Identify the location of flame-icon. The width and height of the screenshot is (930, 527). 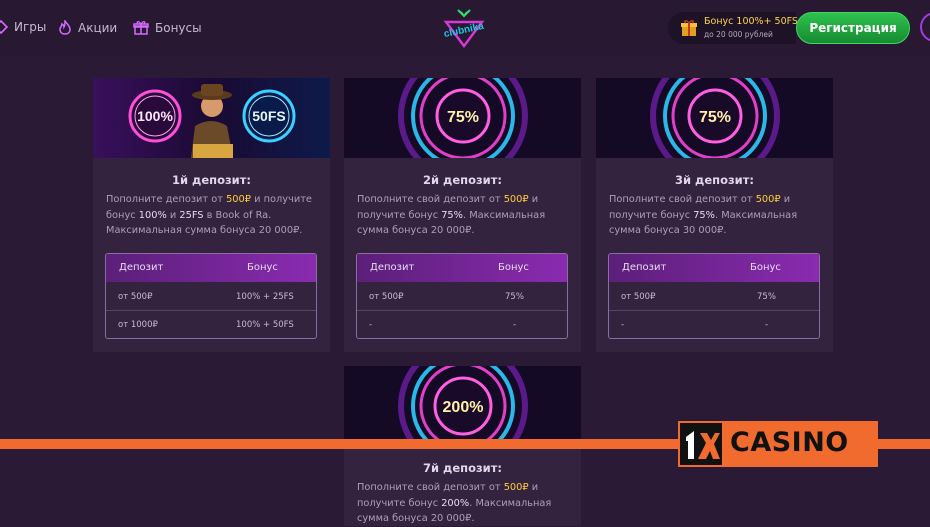
(65, 27).